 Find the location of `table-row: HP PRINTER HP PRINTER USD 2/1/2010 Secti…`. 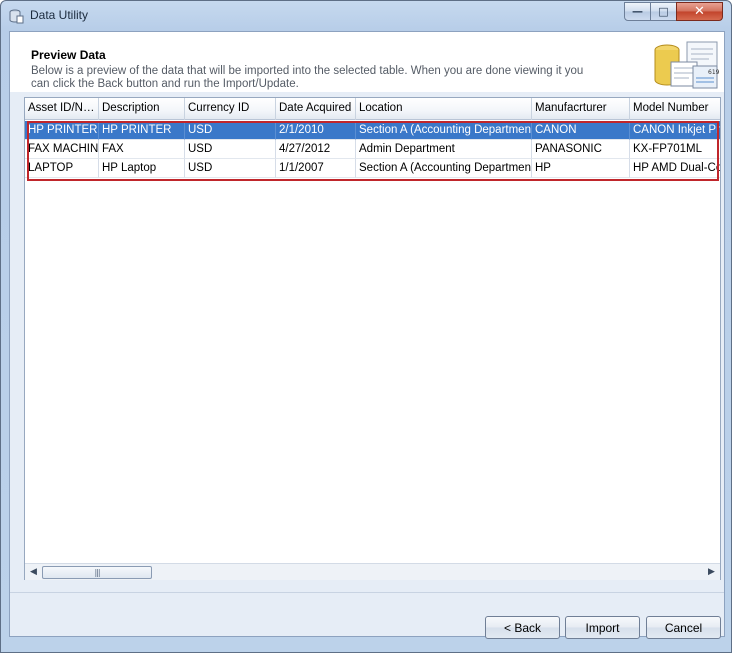

table-row: HP PRINTER HP PRINTER USD 2/1/2010 Secti… is located at coordinates (372, 130).